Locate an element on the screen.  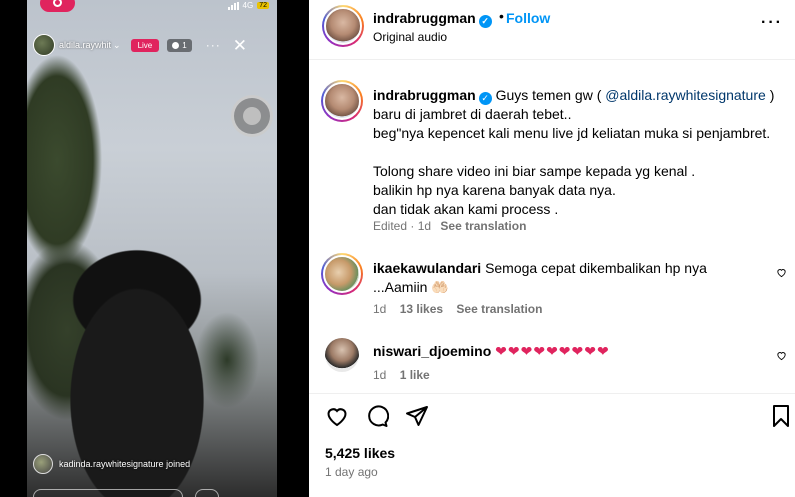
live-host-handle: aldila.raywhit is located at coordinates (85, 45).